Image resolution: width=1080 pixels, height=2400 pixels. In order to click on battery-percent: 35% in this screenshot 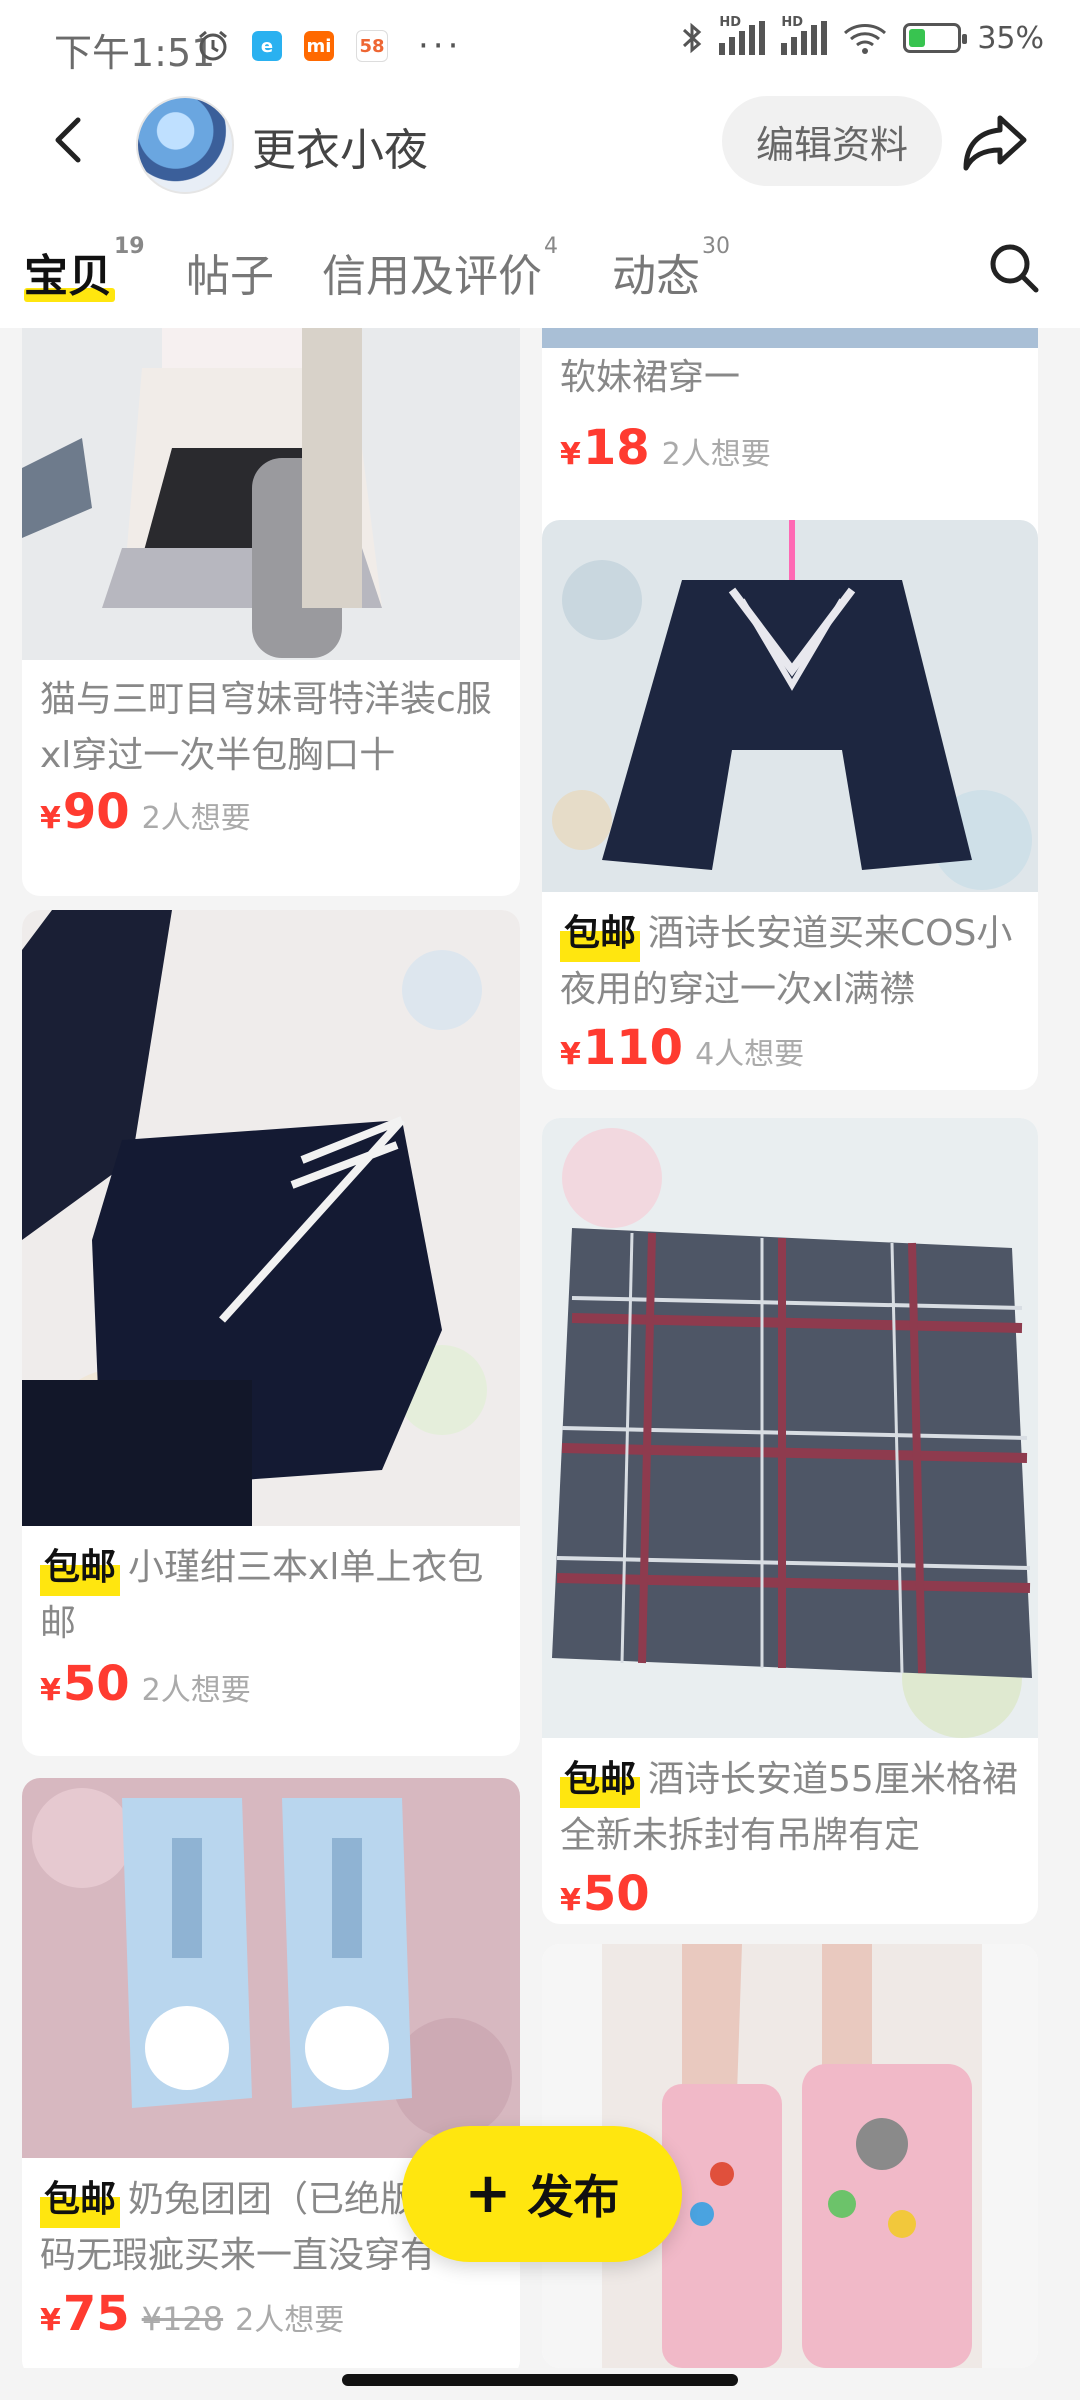, I will do `click(1010, 38)`.